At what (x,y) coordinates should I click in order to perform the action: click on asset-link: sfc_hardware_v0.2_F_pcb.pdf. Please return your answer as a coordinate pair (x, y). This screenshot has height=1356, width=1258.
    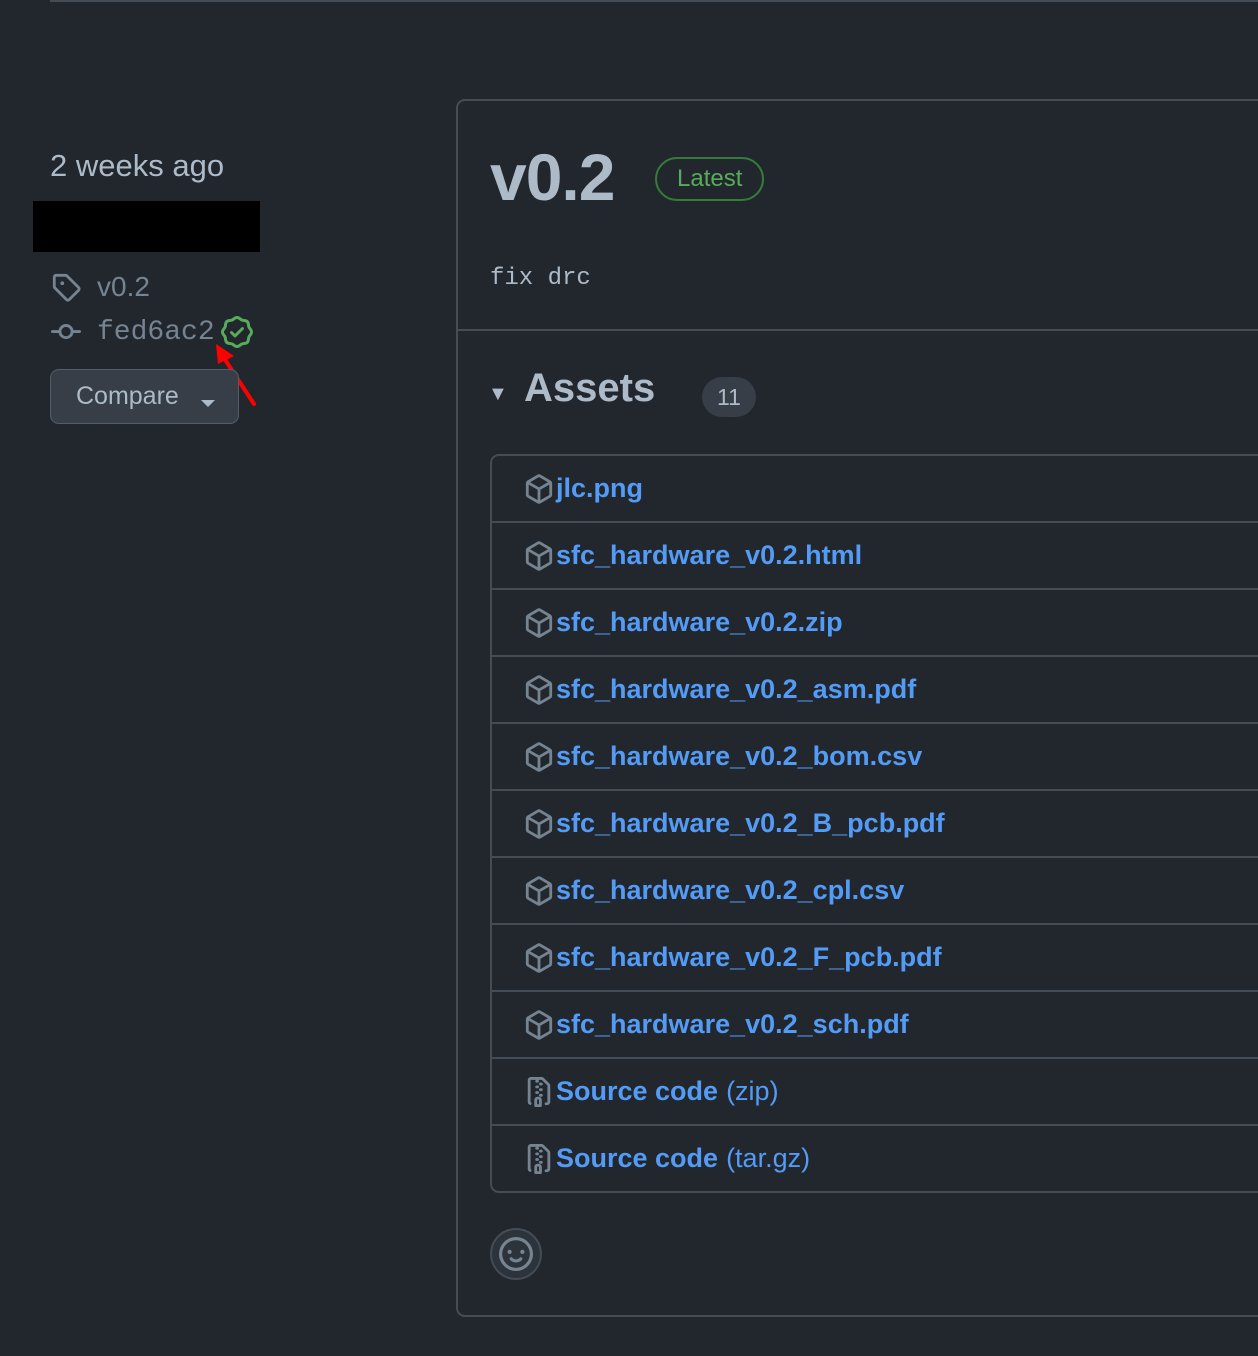
    Looking at the image, I should click on (749, 957).